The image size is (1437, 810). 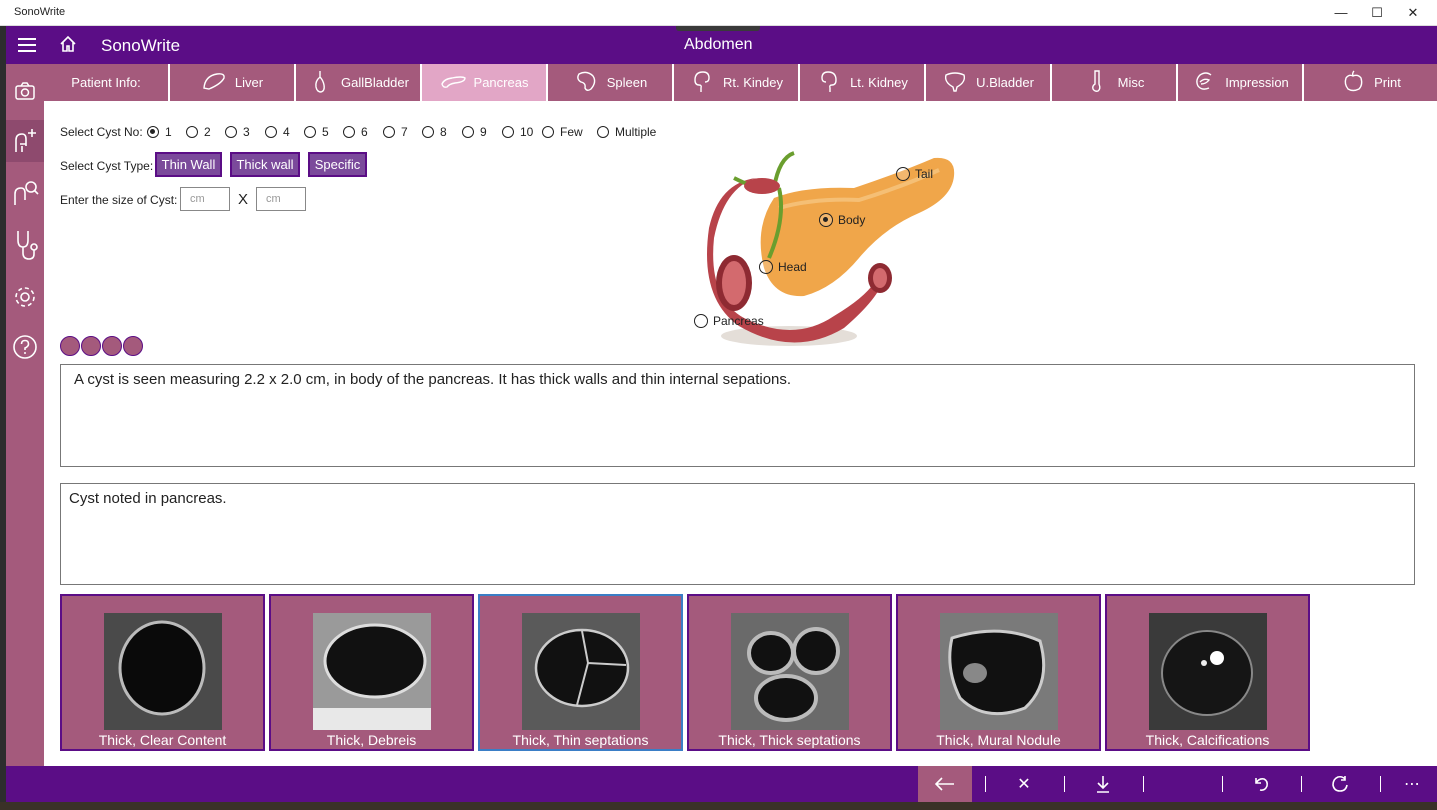 What do you see at coordinates (945, 784) in the screenshot?
I see `back-arrow-icon` at bounding box center [945, 784].